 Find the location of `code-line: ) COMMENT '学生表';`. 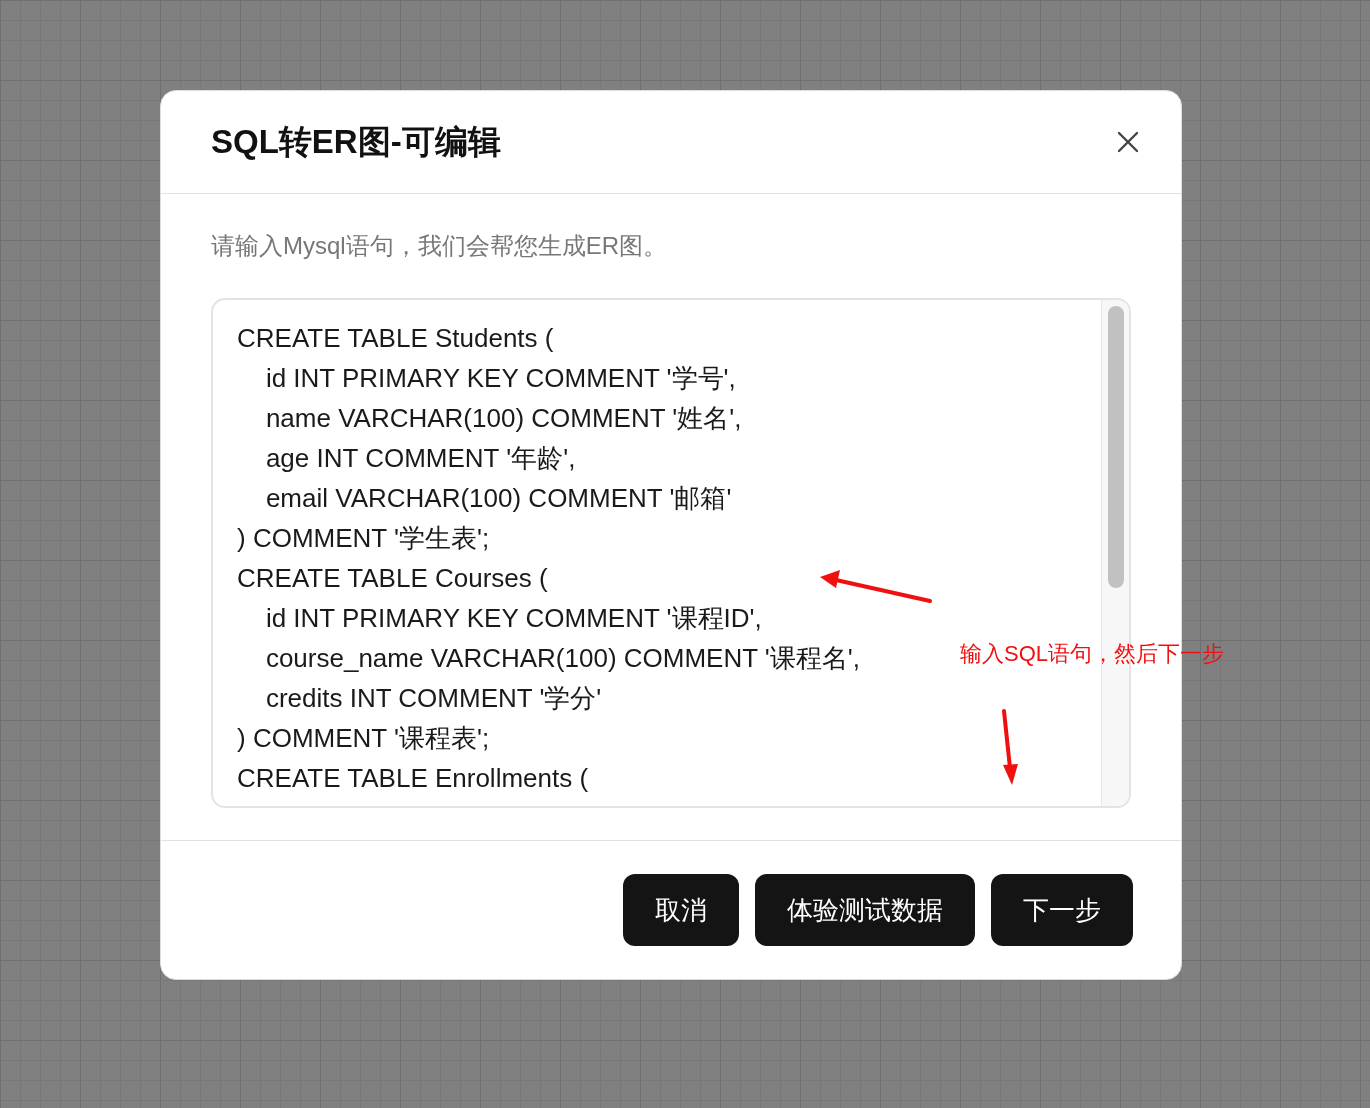

code-line: ) COMMENT '学生表'; is located at coordinates (363, 538).